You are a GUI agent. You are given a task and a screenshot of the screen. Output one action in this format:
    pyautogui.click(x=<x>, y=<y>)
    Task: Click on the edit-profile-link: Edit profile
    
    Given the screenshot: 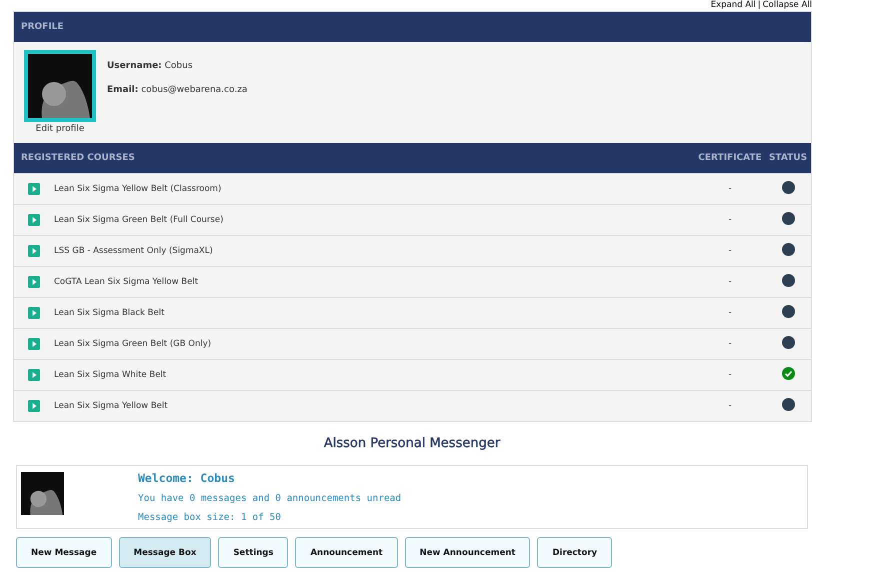 What is the action you would take?
    pyautogui.click(x=60, y=129)
    